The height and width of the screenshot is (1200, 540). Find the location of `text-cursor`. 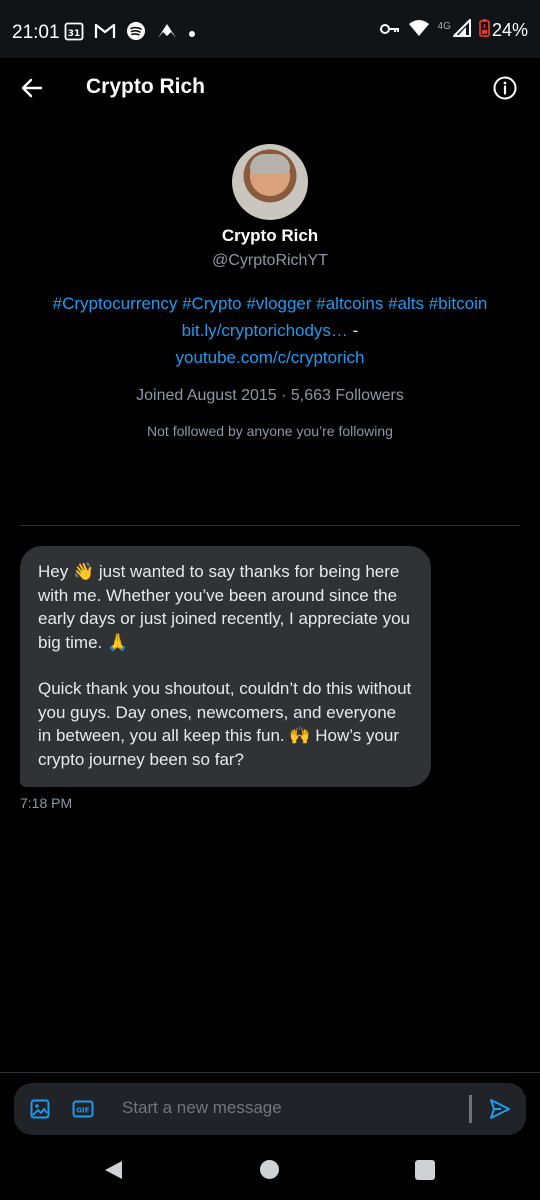

text-cursor is located at coordinates (470, 1109).